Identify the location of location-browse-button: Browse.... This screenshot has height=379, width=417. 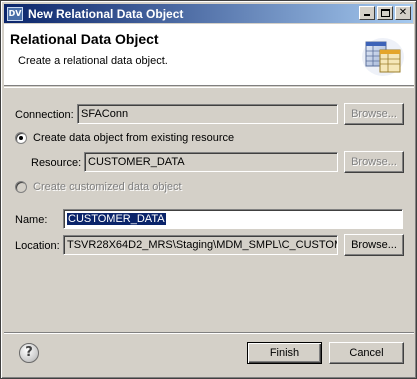
(374, 245).